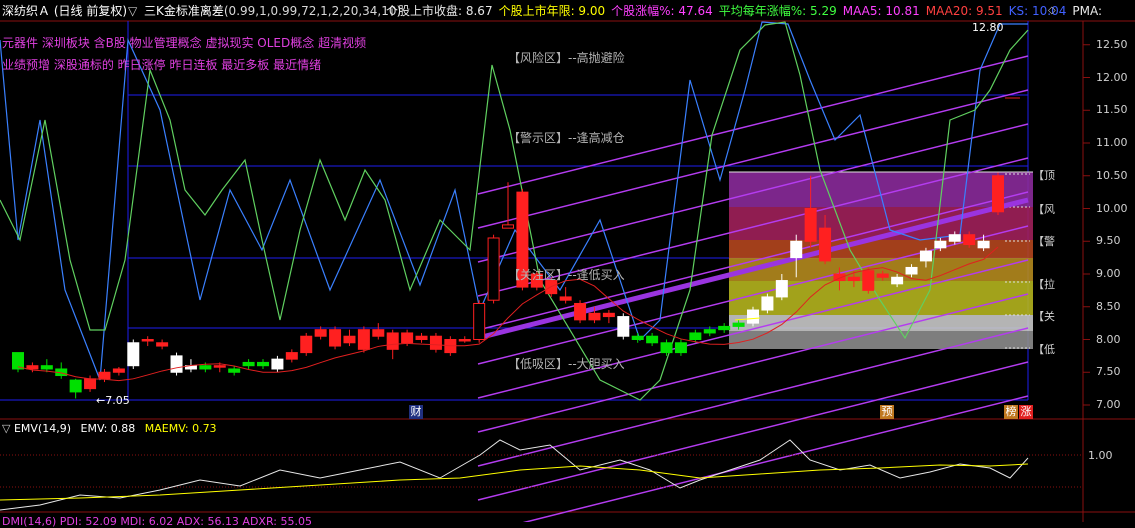  Describe the element at coordinates (1108, 273) in the screenshot. I see `y-tick-label: 9.00` at that location.